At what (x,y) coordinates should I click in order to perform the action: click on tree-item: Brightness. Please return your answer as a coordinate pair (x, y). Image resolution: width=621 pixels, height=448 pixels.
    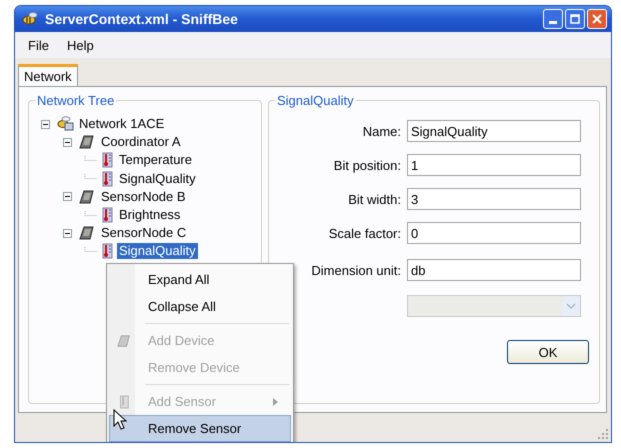
    Looking at the image, I should click on (149, 215).